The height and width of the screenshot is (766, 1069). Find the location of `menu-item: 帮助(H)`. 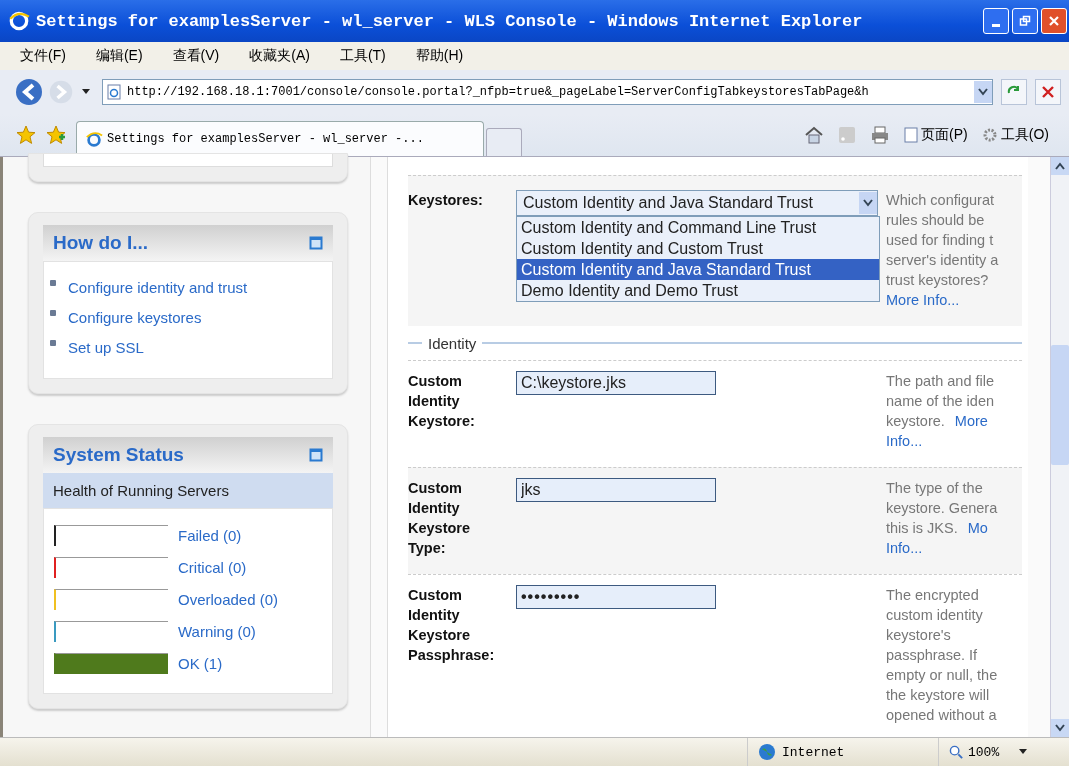

menu-item: 帮助(H) is located at coordinates (439, 56).